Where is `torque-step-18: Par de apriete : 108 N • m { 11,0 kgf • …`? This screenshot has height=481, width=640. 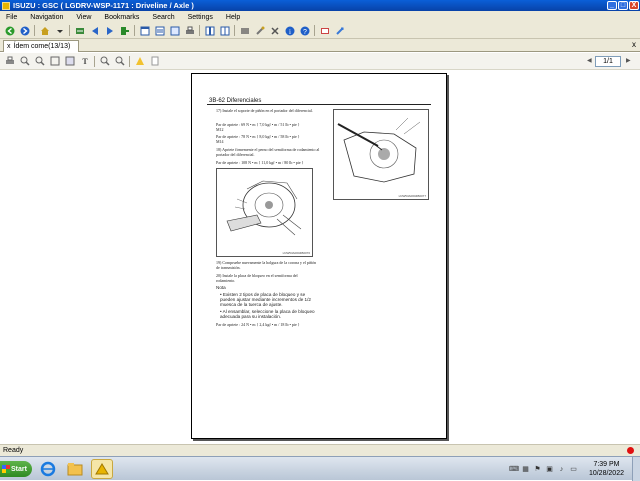 torque-step-18: Par de apriete : 108 N • m { 11,0 kgf • … is located at coordinates (260, 162).